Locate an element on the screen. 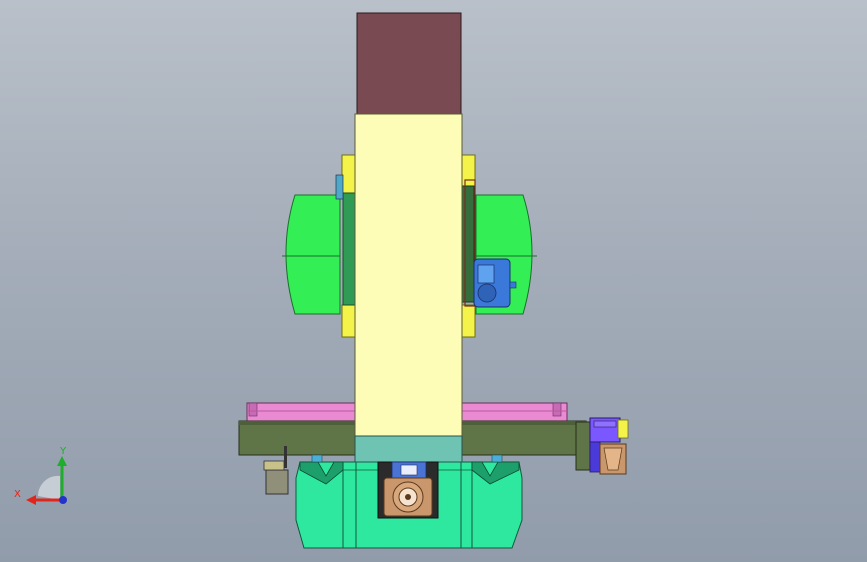 The height and width of the screenshot is (562, 867). right-guide-rail is located at coordinates (468, 243).